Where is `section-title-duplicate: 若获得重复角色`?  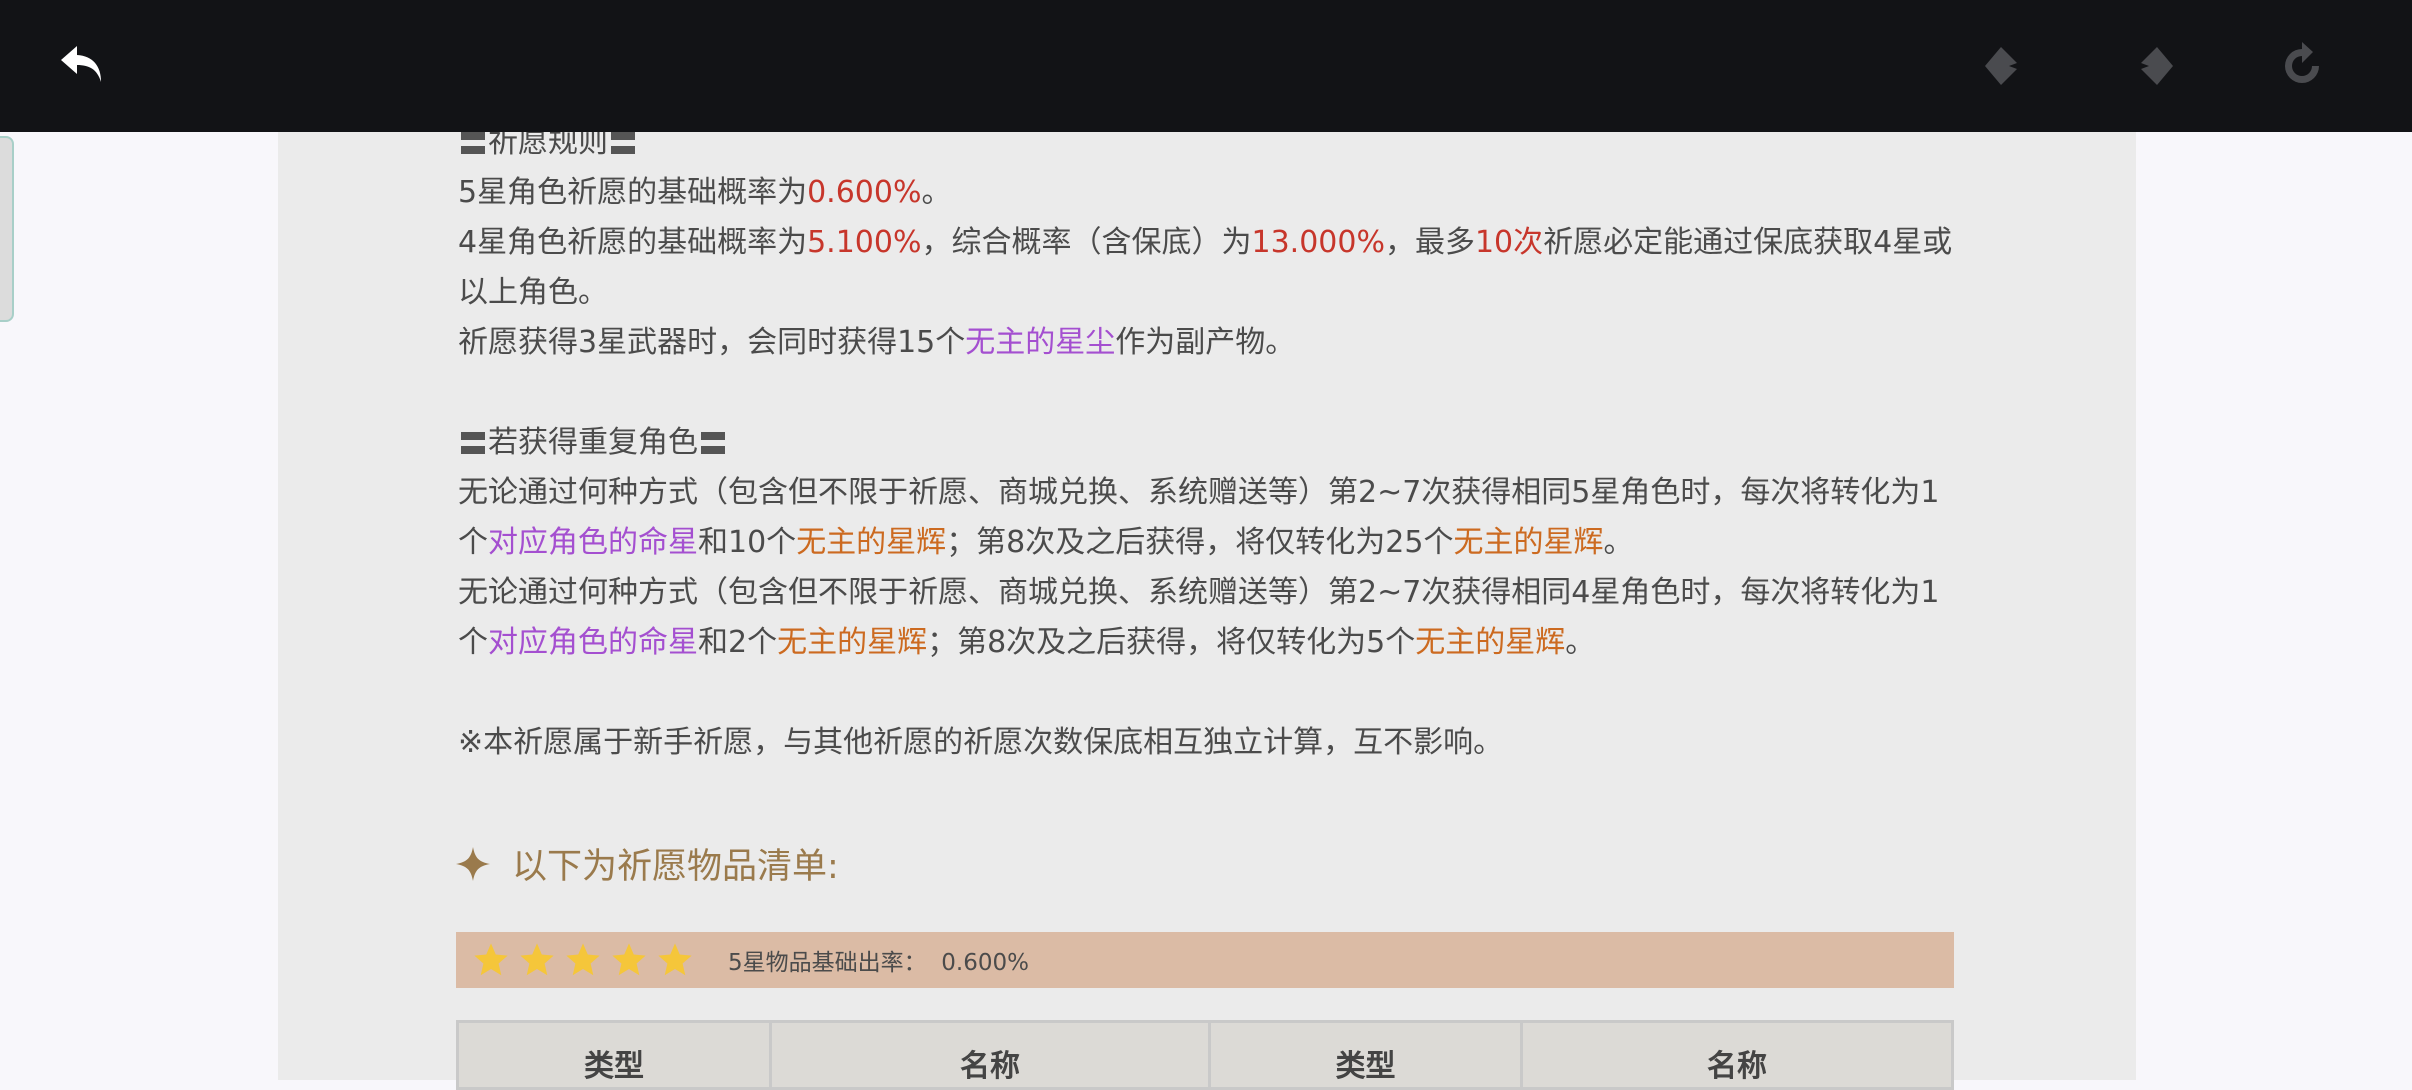 section-title-duplicate: 若获得重复角色 is located at coordinates (1218, 443).